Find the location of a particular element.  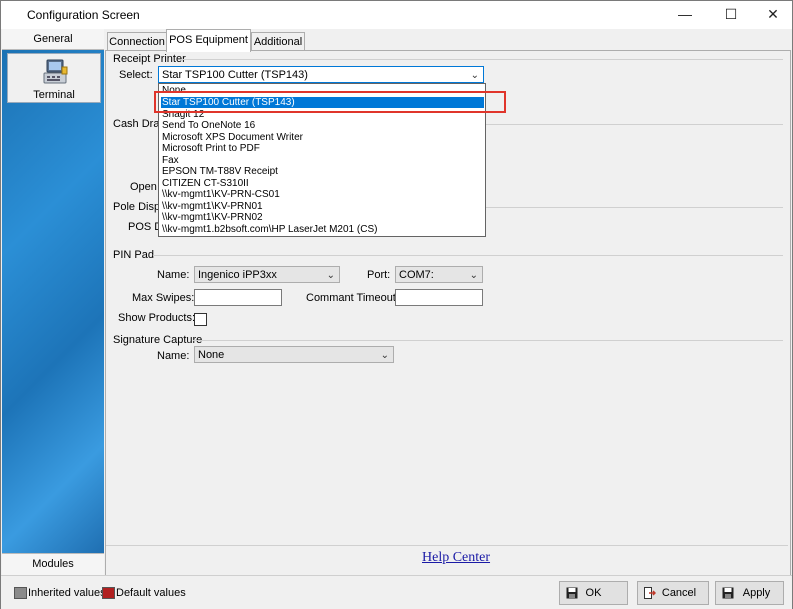

dropdown-option: \\kv-mgmt1\KV-PRN01 is located at coordinates (322, 206).